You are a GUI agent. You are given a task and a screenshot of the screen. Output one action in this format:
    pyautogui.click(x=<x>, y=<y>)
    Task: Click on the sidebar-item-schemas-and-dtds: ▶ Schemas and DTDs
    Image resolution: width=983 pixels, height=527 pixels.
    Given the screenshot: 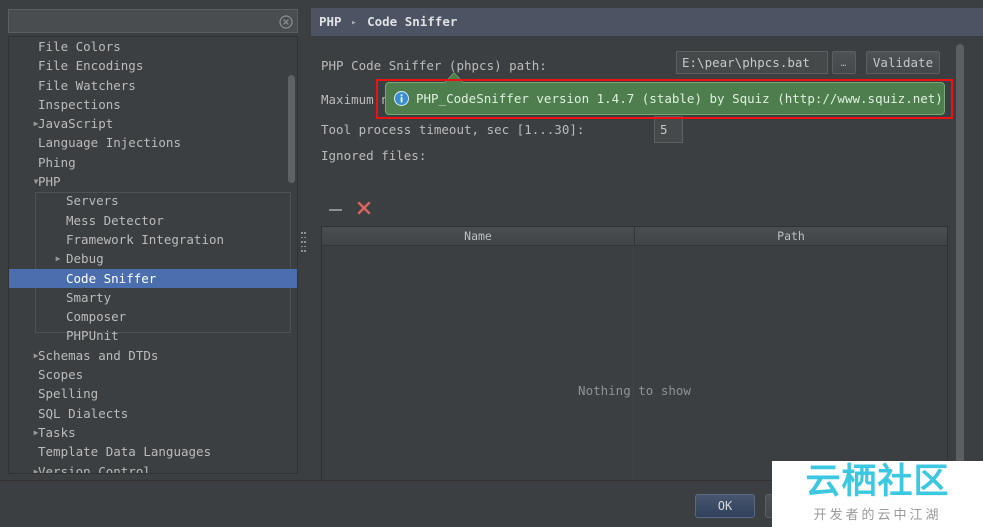 What is the action you would take?
    pyautogui.click(x=153, y=355)
    